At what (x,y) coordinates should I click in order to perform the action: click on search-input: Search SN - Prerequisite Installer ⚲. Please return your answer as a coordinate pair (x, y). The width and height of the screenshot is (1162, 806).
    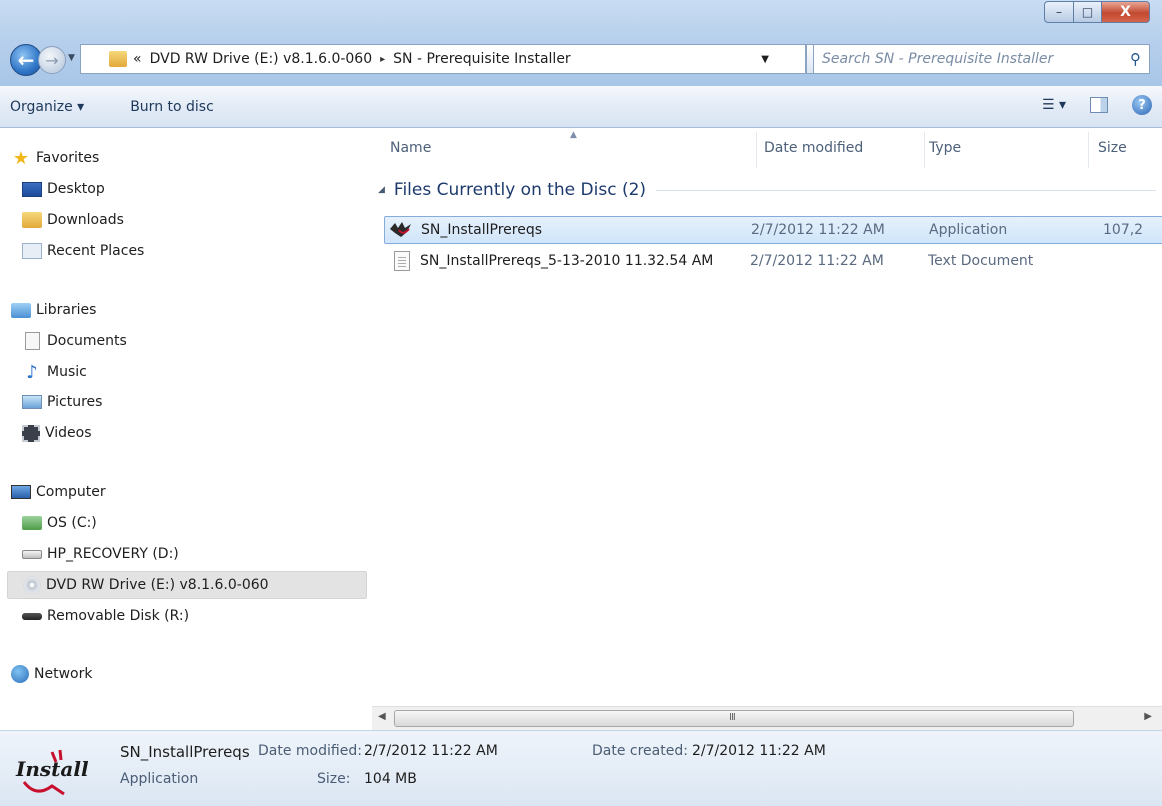
    Looking at the image, I should click on (981, 59).